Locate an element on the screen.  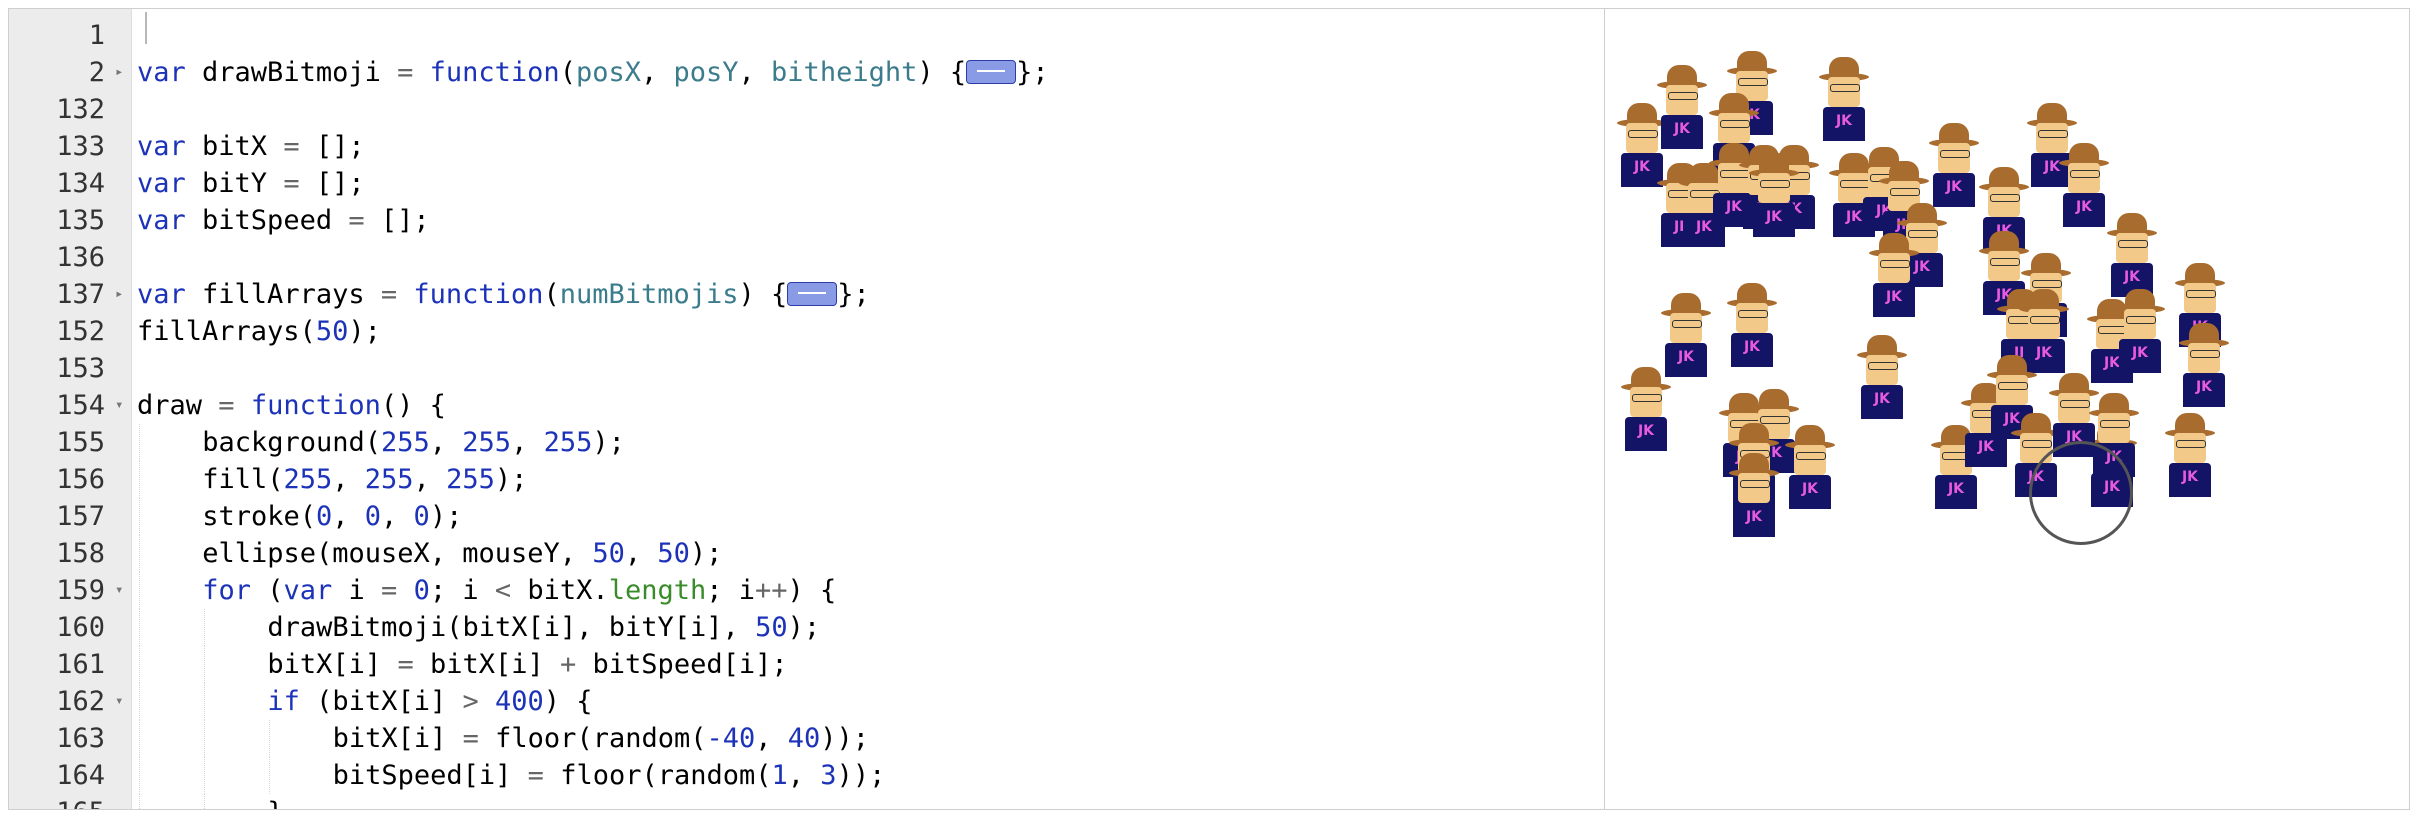
line-number: 164 is located at coordinates (80, 775).